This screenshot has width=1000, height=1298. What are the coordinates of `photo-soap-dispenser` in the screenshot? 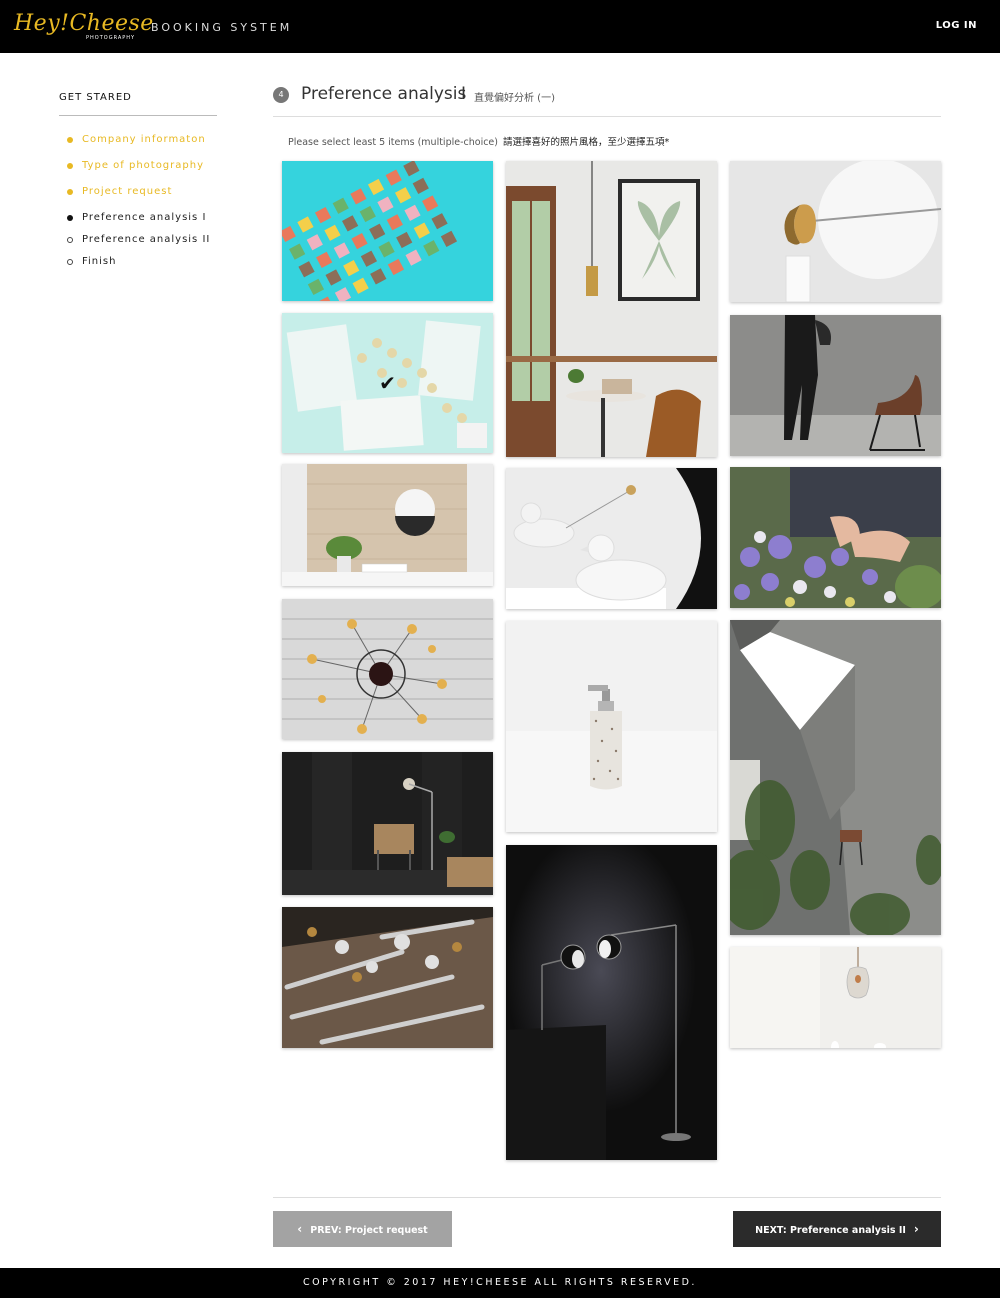 It's located at (611, 726).